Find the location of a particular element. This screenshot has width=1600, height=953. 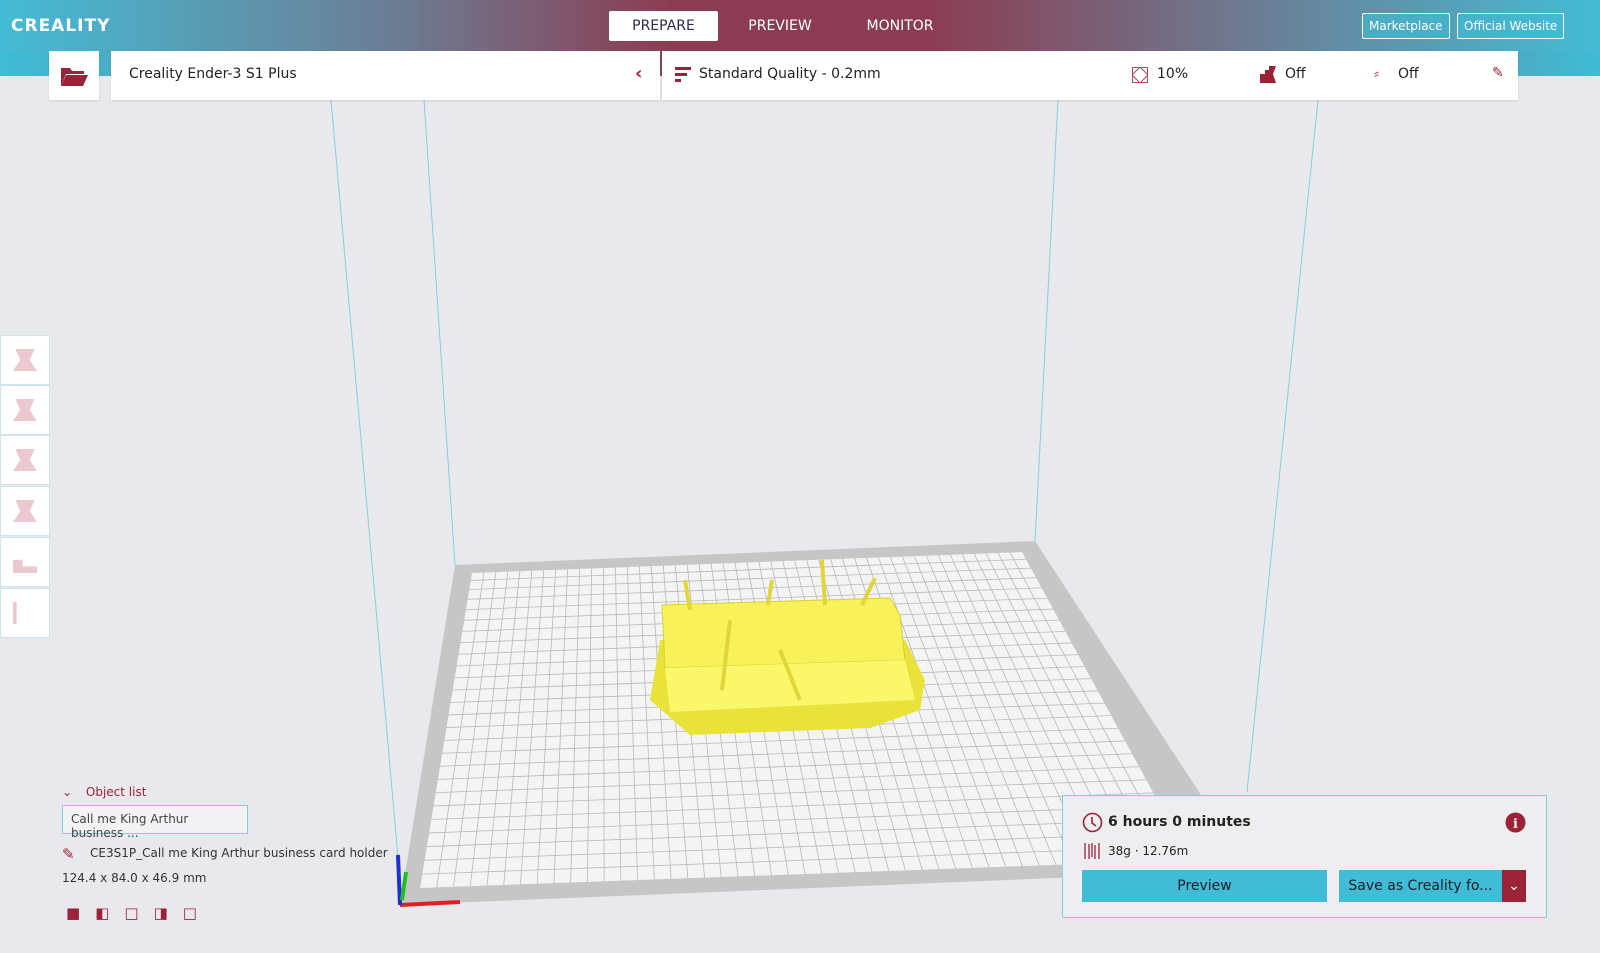

chevron-down-icon: ⌄ is located at coordinates (67, 792).